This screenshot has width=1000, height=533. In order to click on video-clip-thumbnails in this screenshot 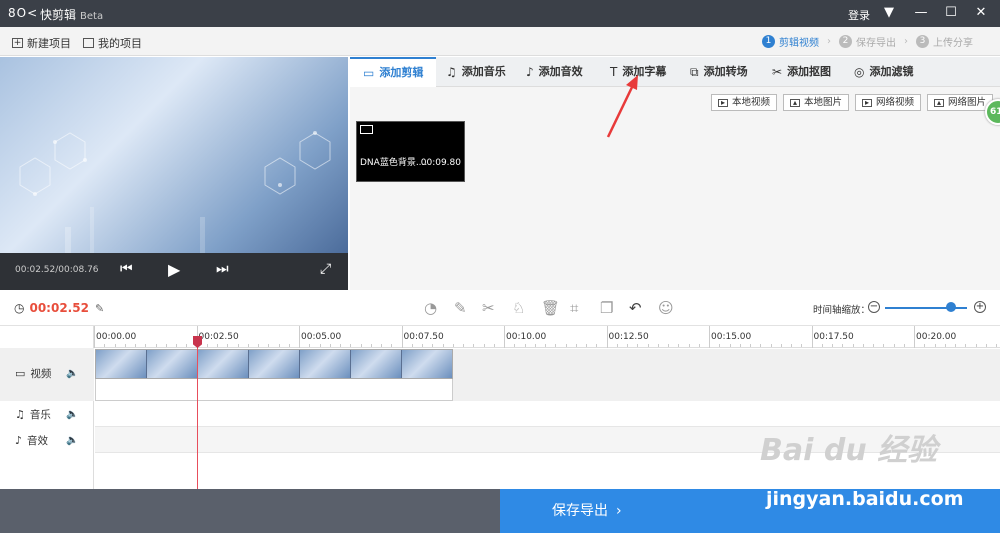, I will do `click(274, 364)`.